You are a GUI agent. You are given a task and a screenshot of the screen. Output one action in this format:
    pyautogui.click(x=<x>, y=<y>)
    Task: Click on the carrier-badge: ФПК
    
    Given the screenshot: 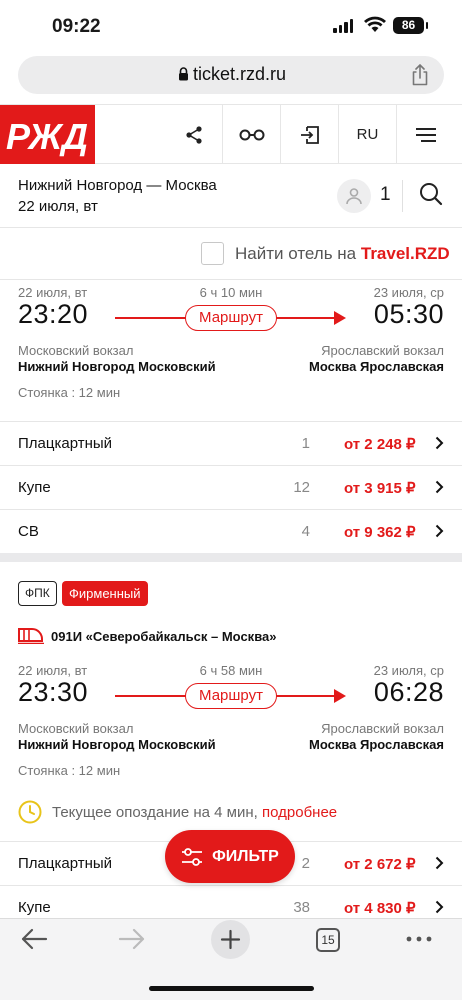 What is the action you would take?
    pyautogui.click(x=37, y=593)
    